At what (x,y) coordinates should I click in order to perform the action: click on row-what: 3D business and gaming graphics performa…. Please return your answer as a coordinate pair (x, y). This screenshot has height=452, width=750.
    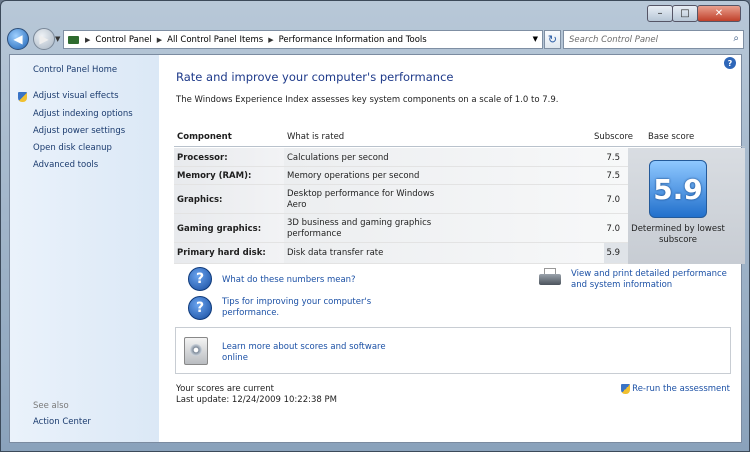
    Looking at the image, I should click on (359, 228).